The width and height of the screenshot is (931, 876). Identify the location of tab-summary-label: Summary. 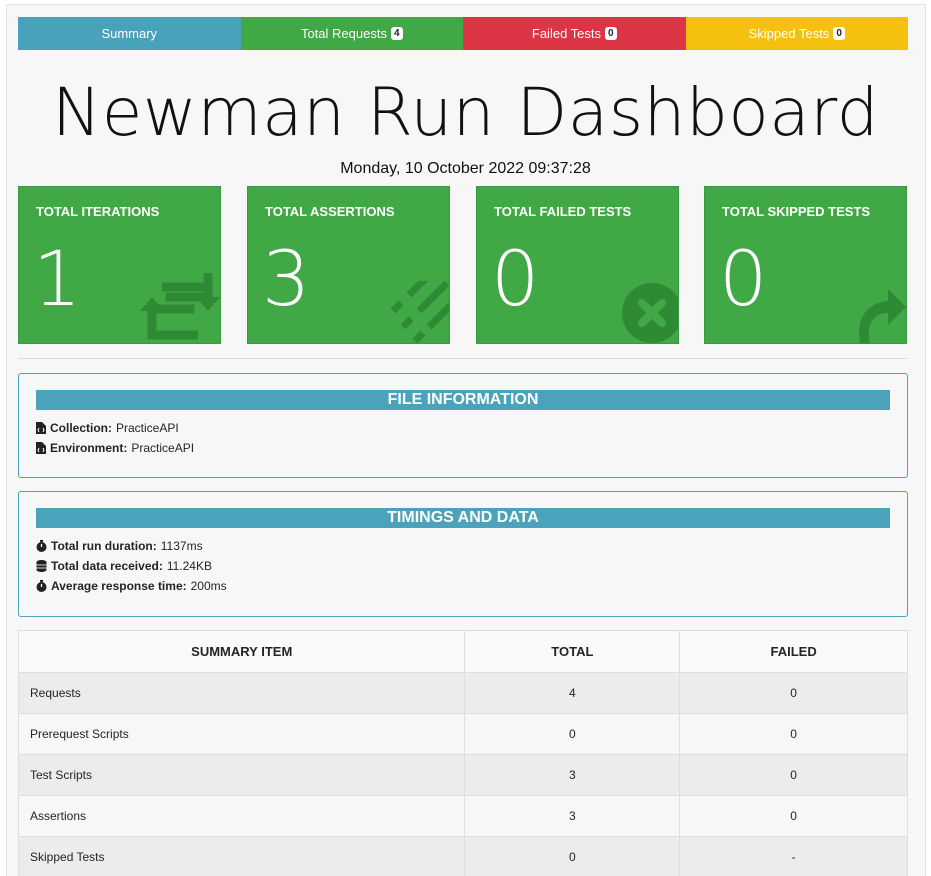
(129, 33).